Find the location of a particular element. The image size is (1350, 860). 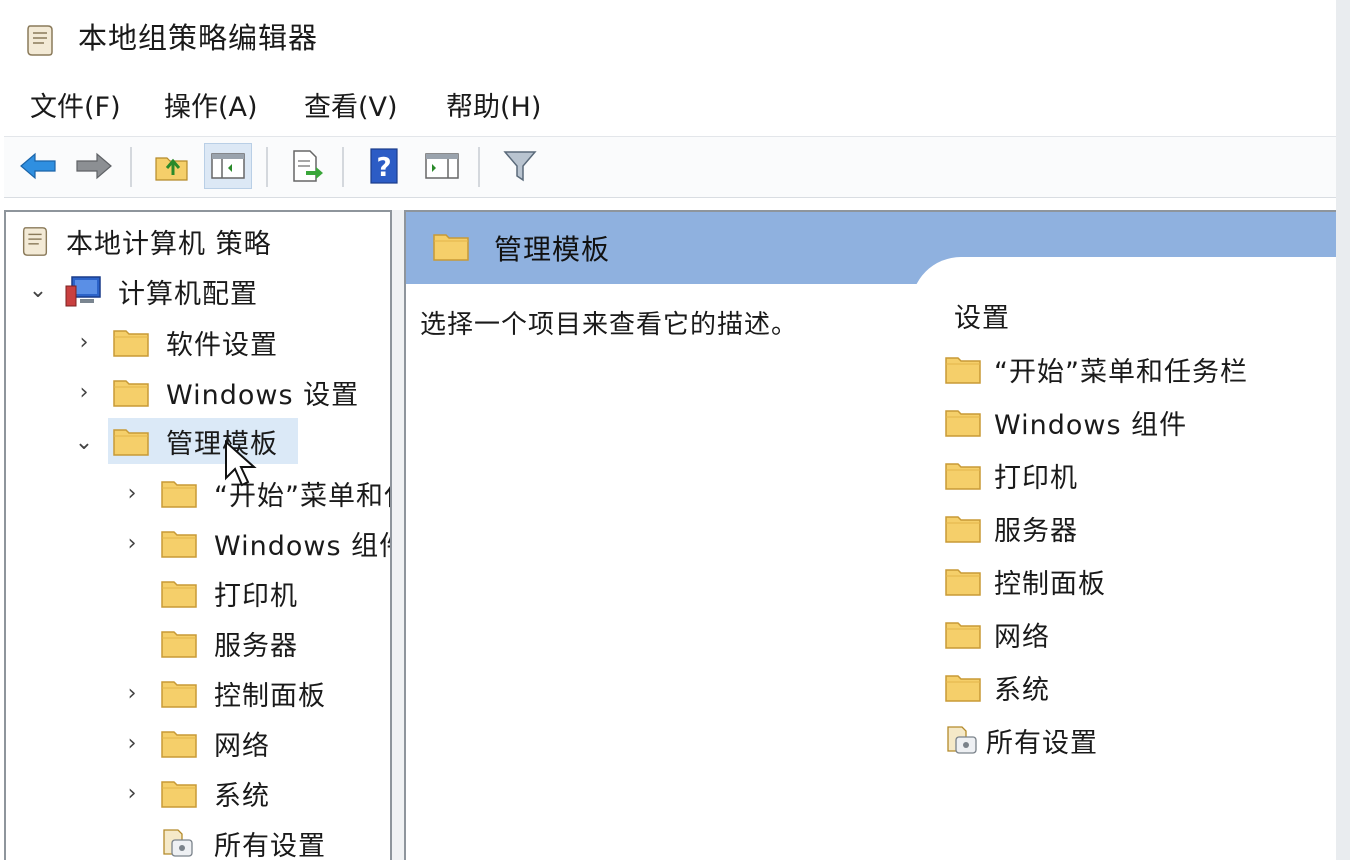

tree-item-printers: 打印机 is located at coordinates (229, 593).